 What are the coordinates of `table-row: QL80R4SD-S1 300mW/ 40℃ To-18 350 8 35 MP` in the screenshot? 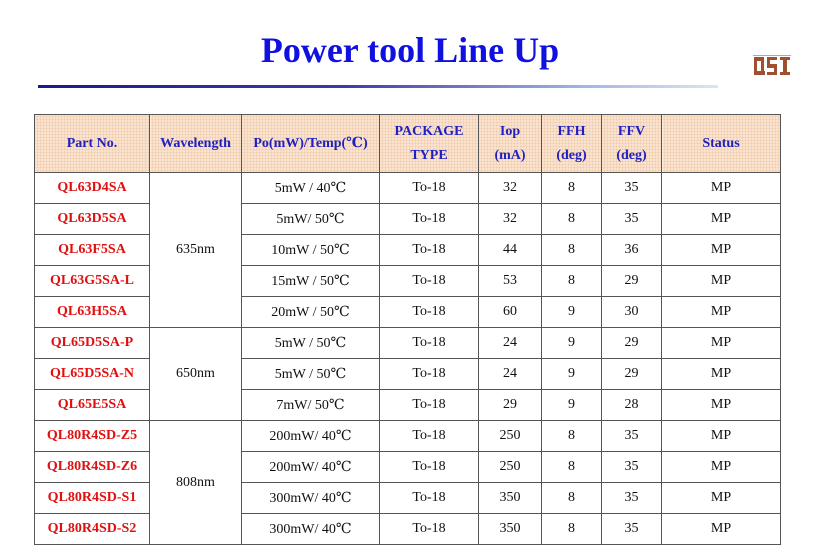 It's located at (407, 498).